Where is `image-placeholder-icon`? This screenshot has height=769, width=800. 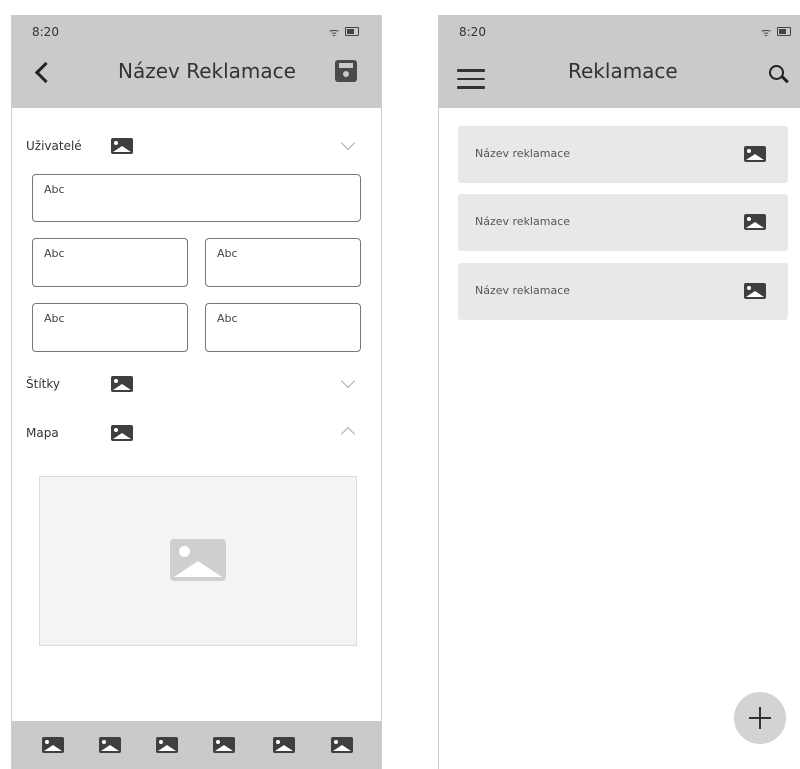 image-placeholder-icon is located at coordinates (198, 560).